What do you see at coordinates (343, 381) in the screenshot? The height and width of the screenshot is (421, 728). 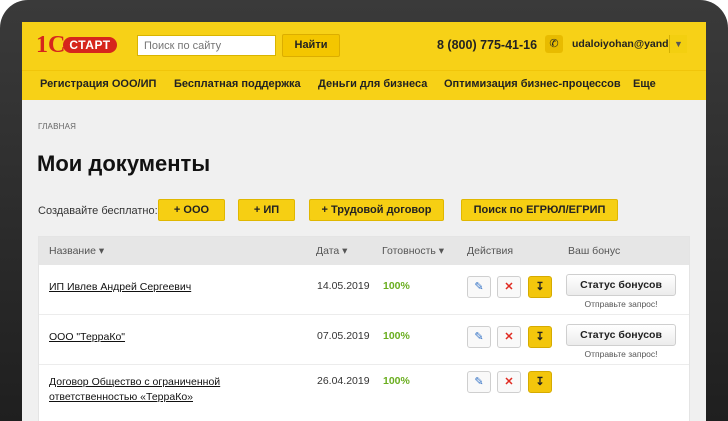 I see `document-date: 26.04.2019` at bounding box center [343, 381].